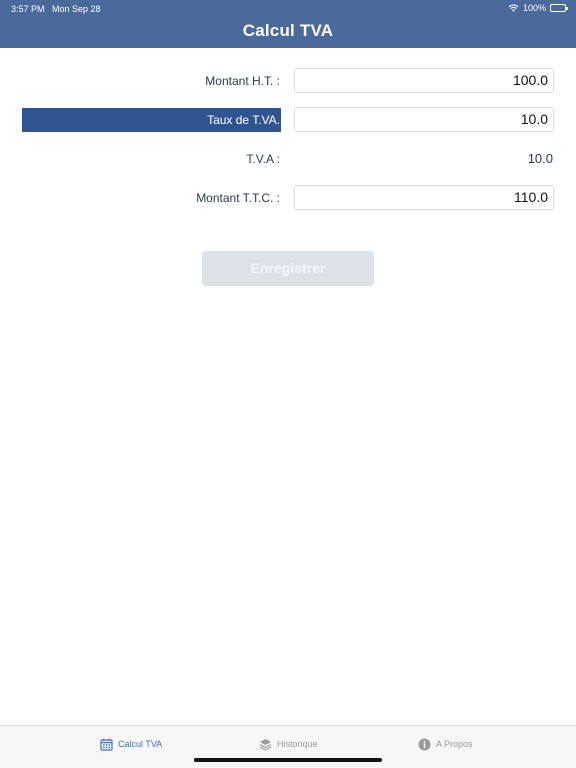 This screenshot has height=768, width=576. Describe the element at coordinates (238, 198) in the screenshot. I see `montant-ttc-label: Montant T.T.C. :` at that location.